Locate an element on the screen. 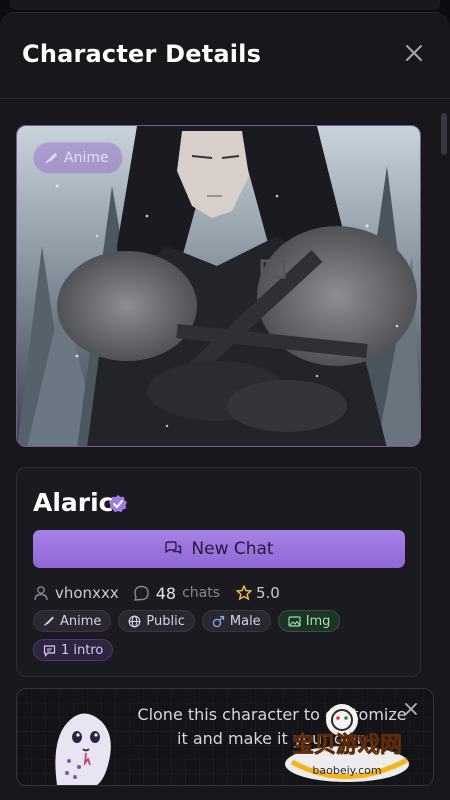  image-icon is located at coordinates (294, 621).